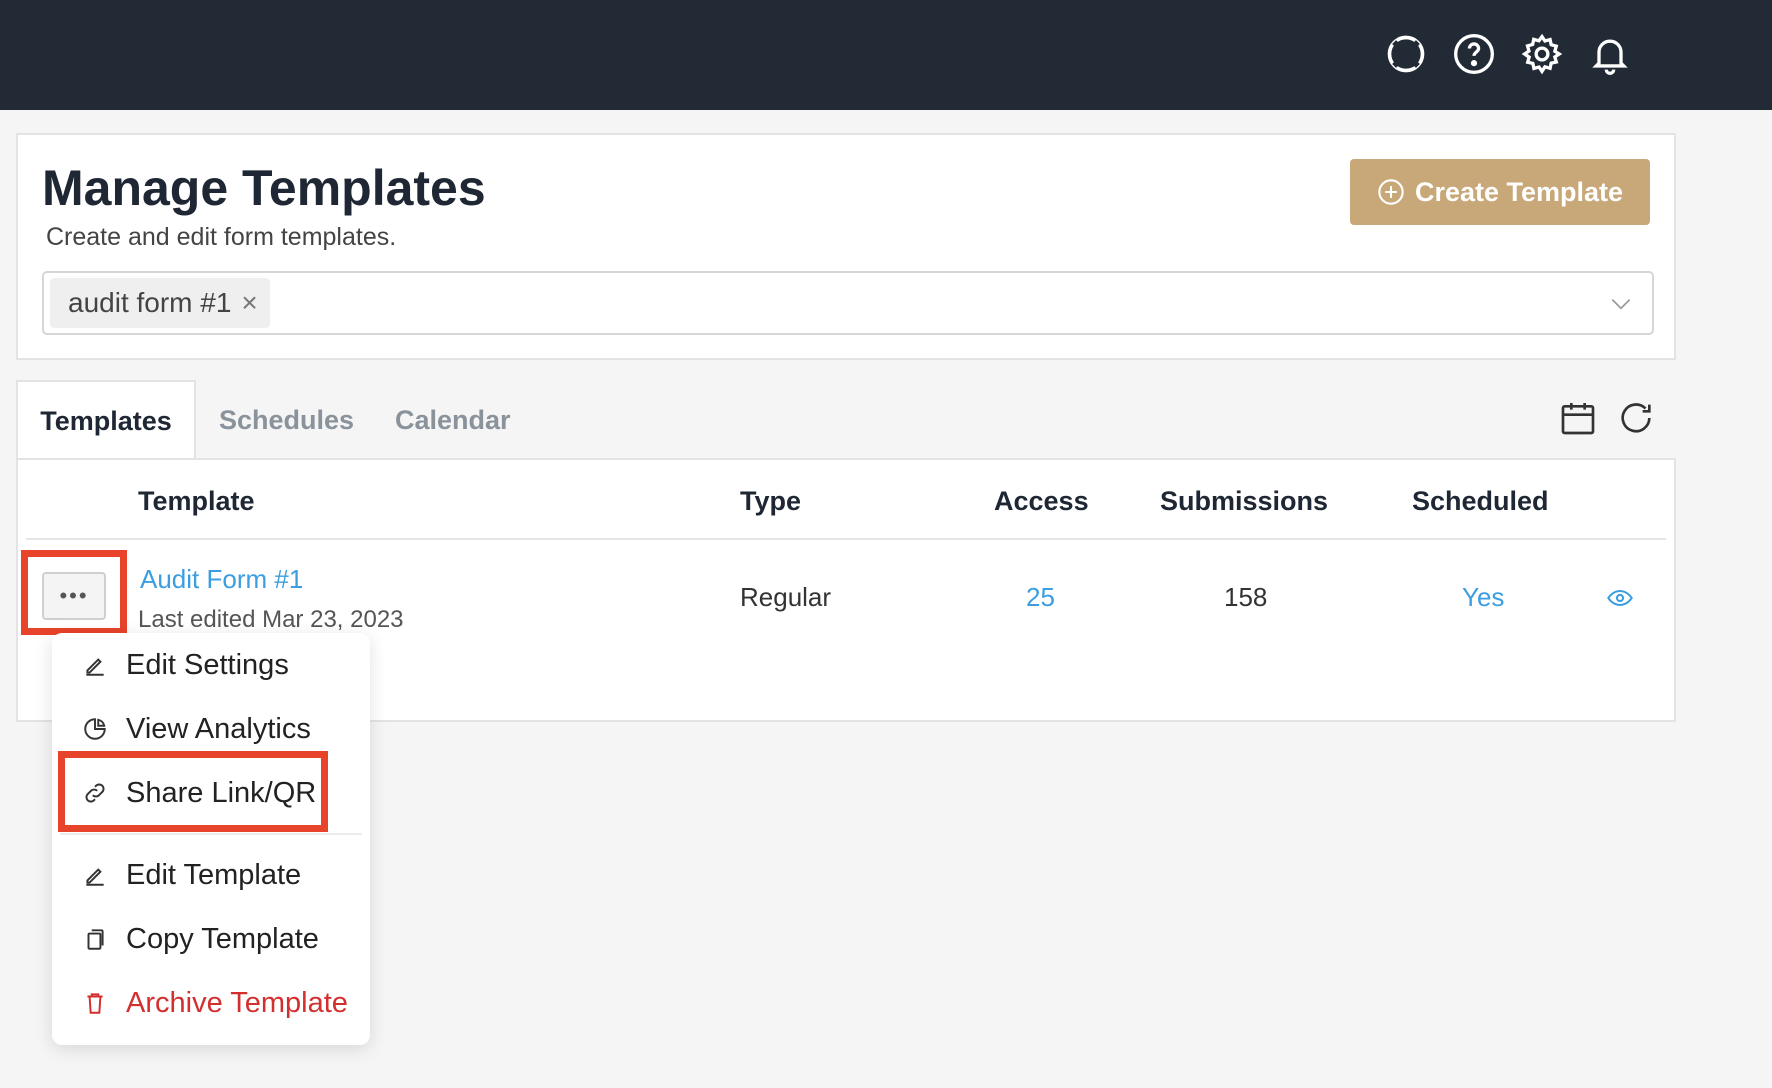  What do you see at coordinates (264, 188) in the screenshot?
I see `page-title: Manage Templates` at bounding box center [264, 188].